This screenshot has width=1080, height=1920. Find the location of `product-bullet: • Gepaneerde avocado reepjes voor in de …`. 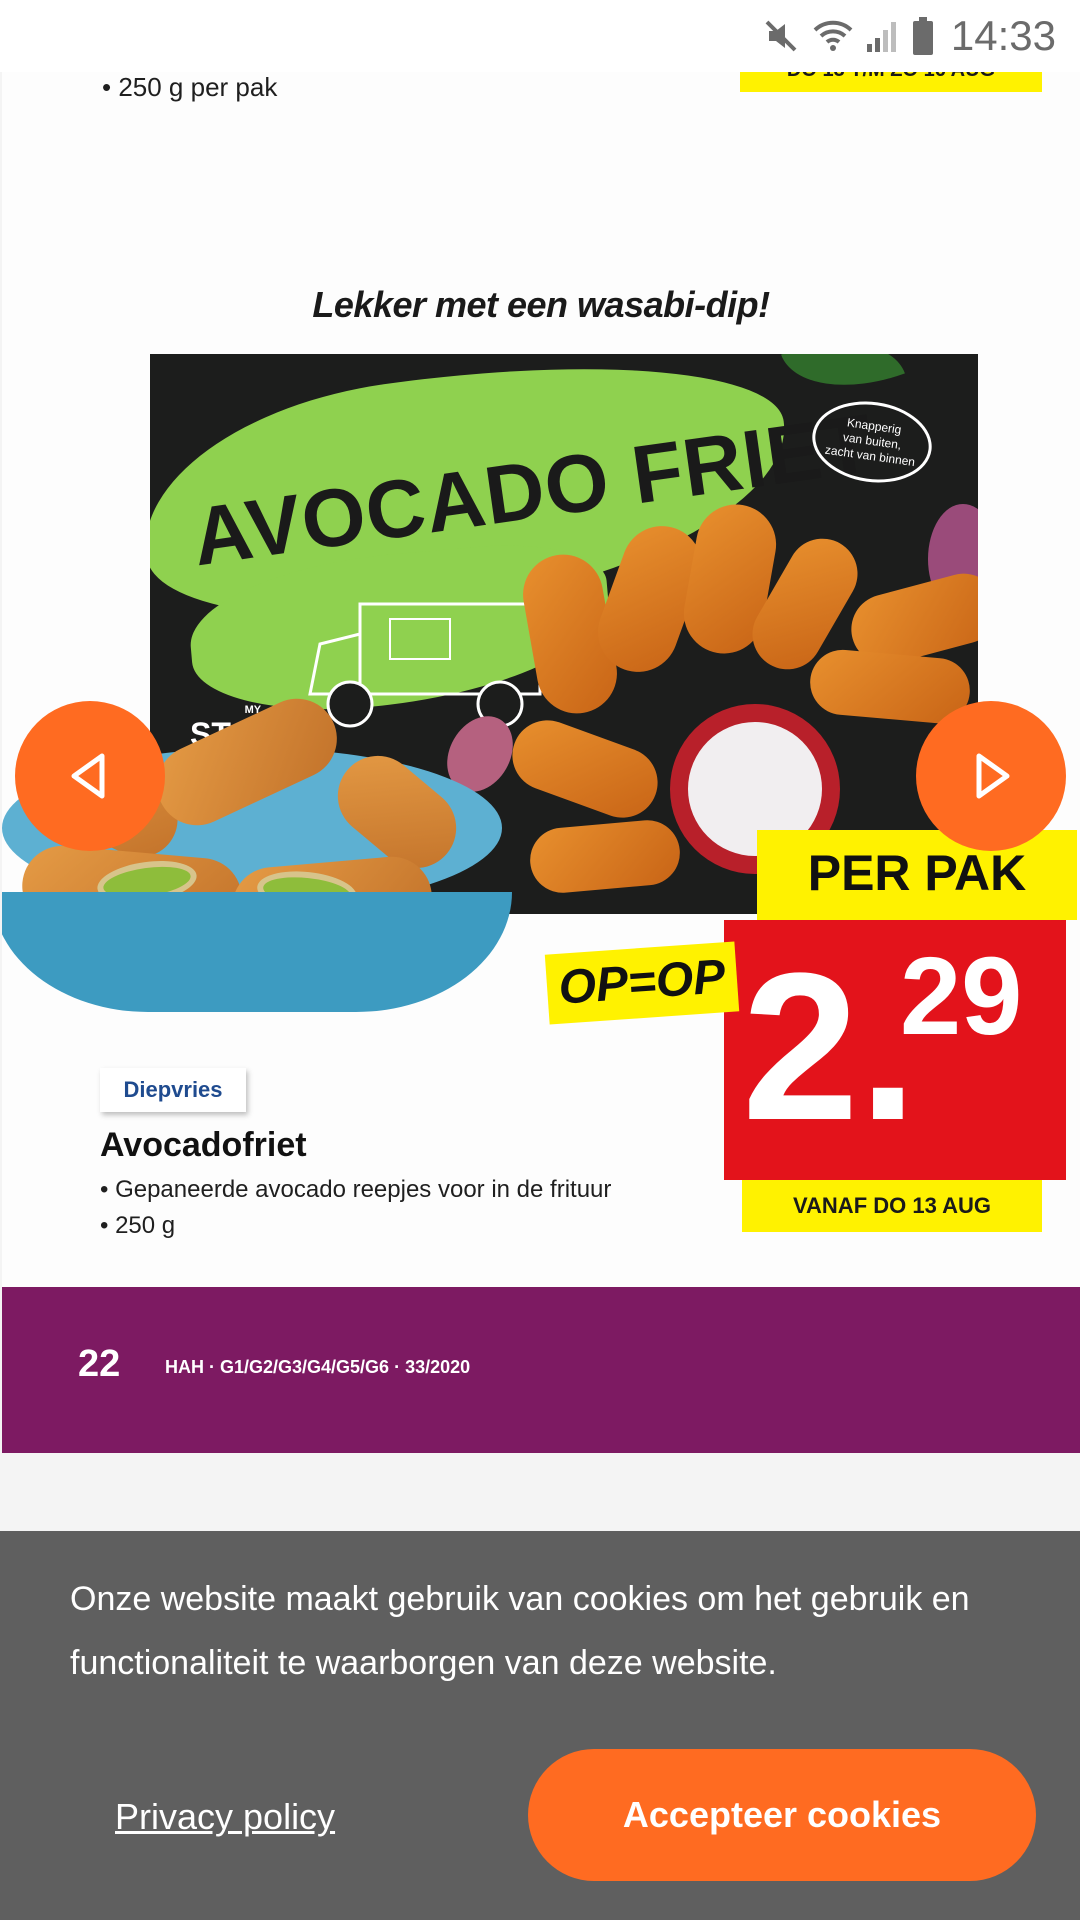

product-bullet: • Gepaneerde avocado reepjes voor in de … is located at coordinates (356, 1189).